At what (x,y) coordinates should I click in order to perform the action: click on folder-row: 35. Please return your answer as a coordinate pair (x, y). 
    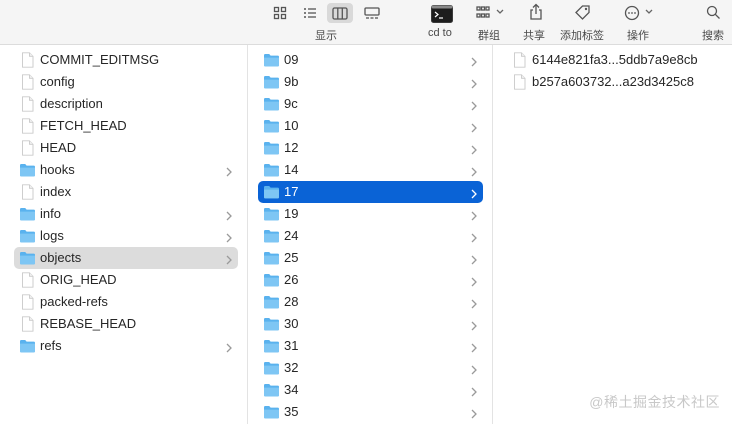
    Looking at the image, I should click on (370, 412).